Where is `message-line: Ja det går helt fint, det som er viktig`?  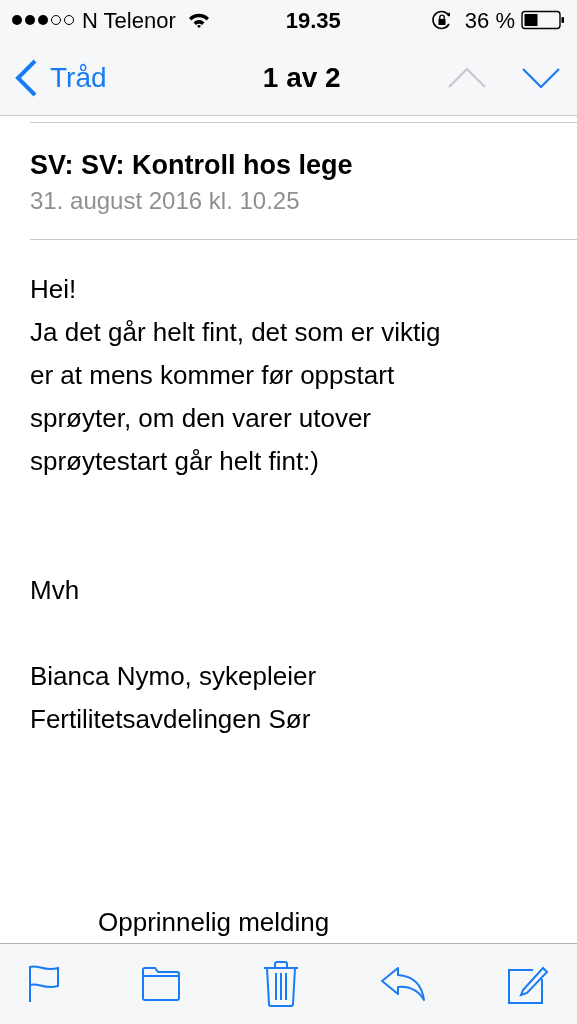
message-line: Ja det går helt fint, det som er viktig is located at coordinates (236, 332).